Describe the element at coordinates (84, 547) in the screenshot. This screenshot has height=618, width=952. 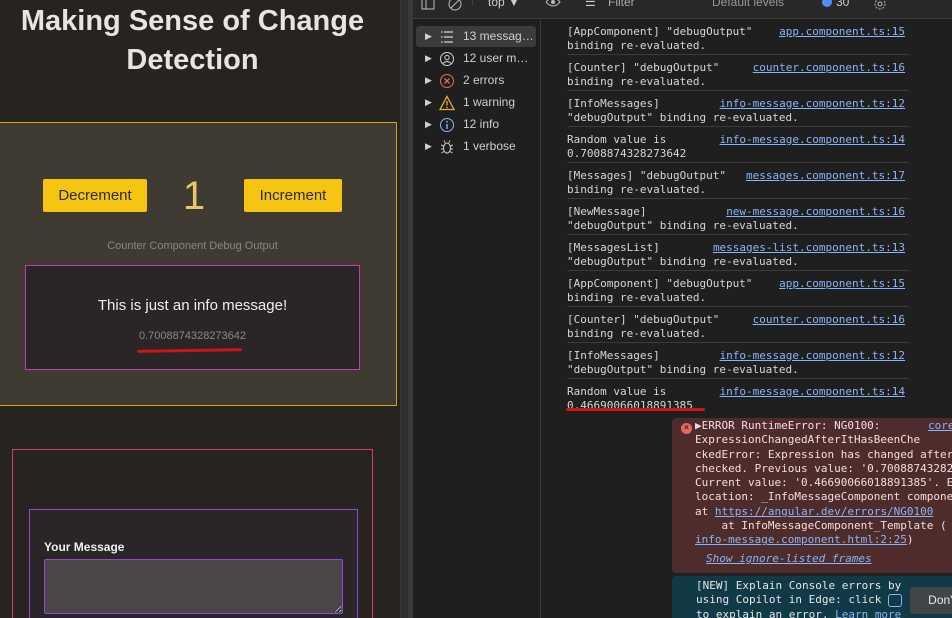
I see `your-message-label: Your Message` at that location.